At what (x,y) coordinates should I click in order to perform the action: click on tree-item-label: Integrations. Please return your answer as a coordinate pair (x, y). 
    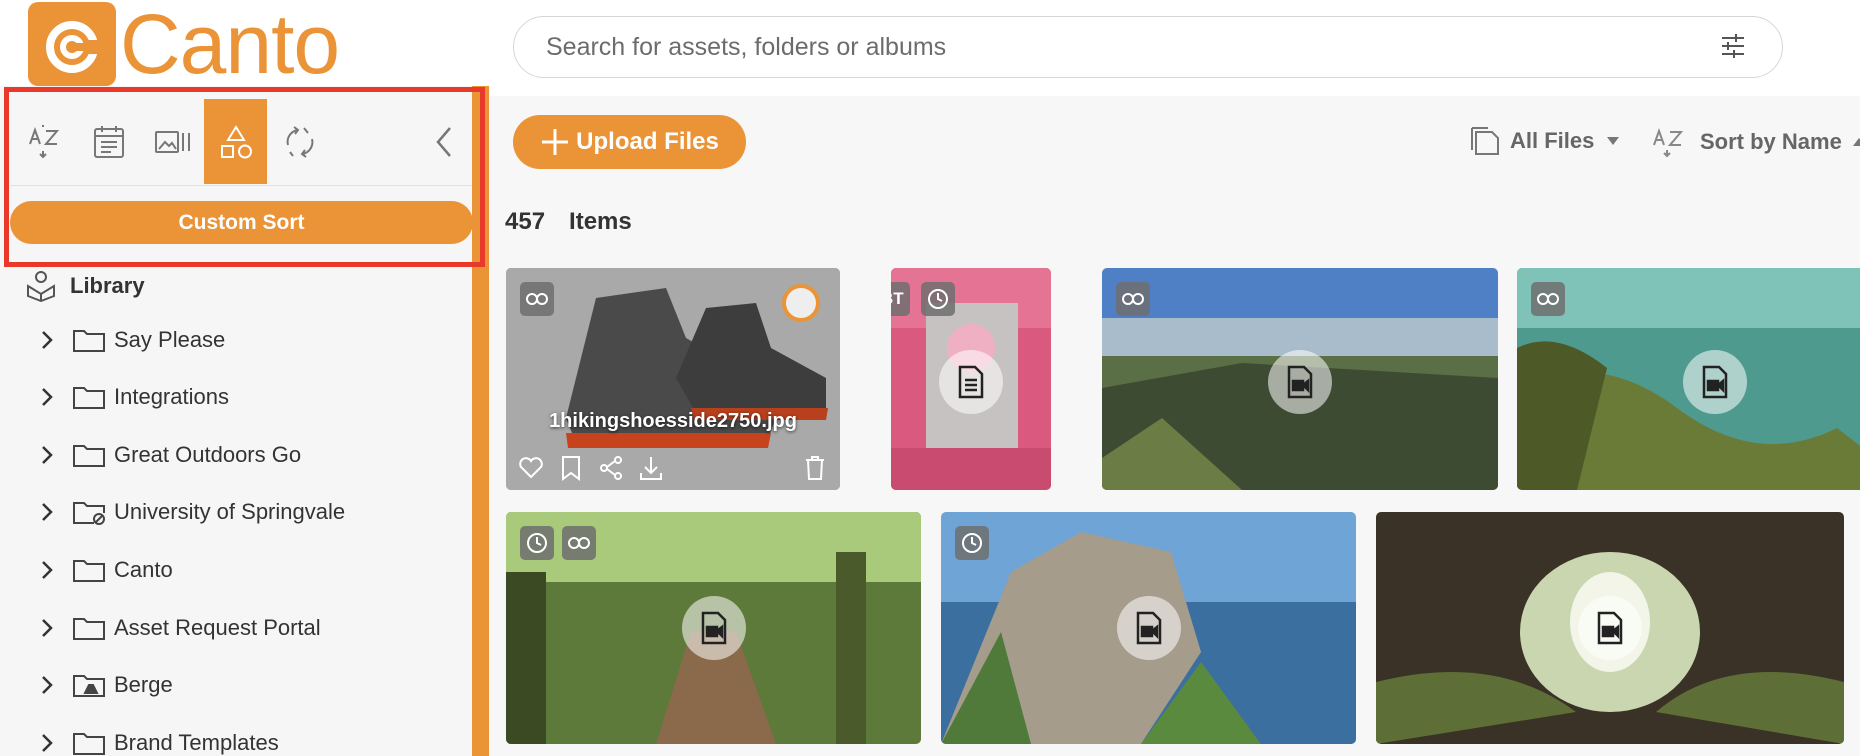
    Looking at the image, I should click on (171, 396).